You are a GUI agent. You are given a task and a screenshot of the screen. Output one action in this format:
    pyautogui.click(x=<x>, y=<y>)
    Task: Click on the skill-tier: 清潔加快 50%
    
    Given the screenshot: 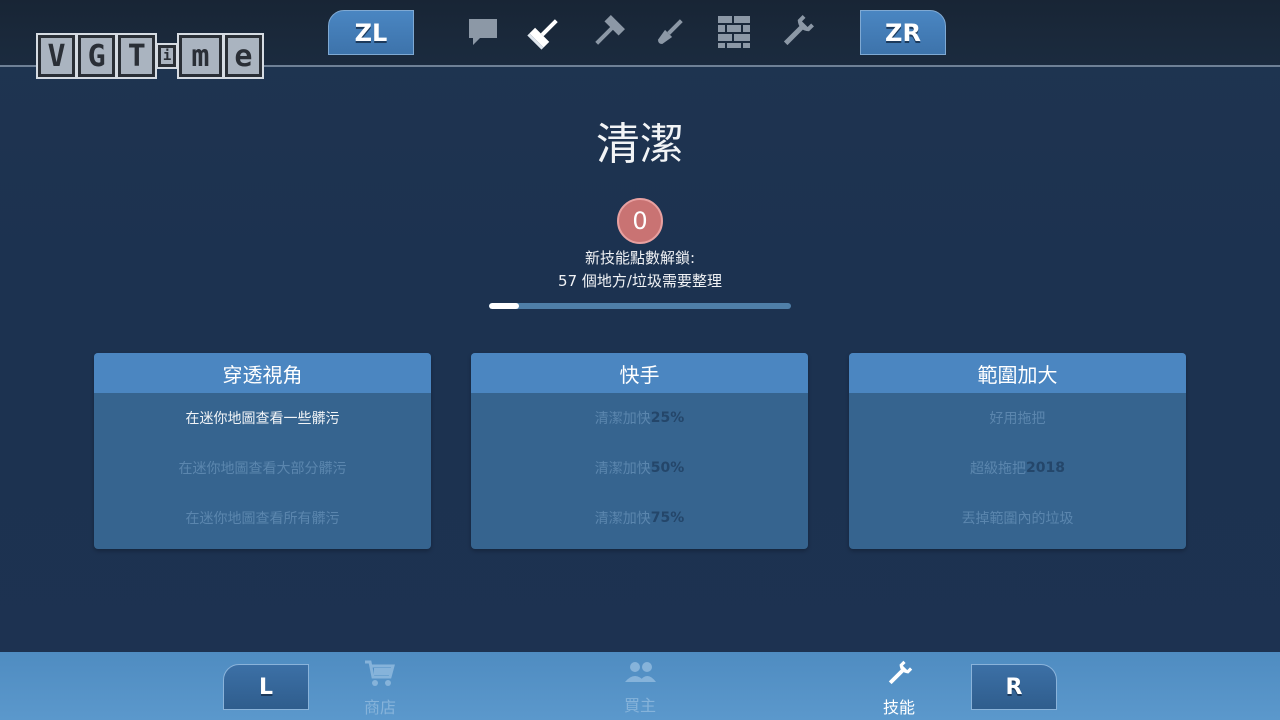 What is the action you would take?
    pyautogui.click(x=639, y=468)
    